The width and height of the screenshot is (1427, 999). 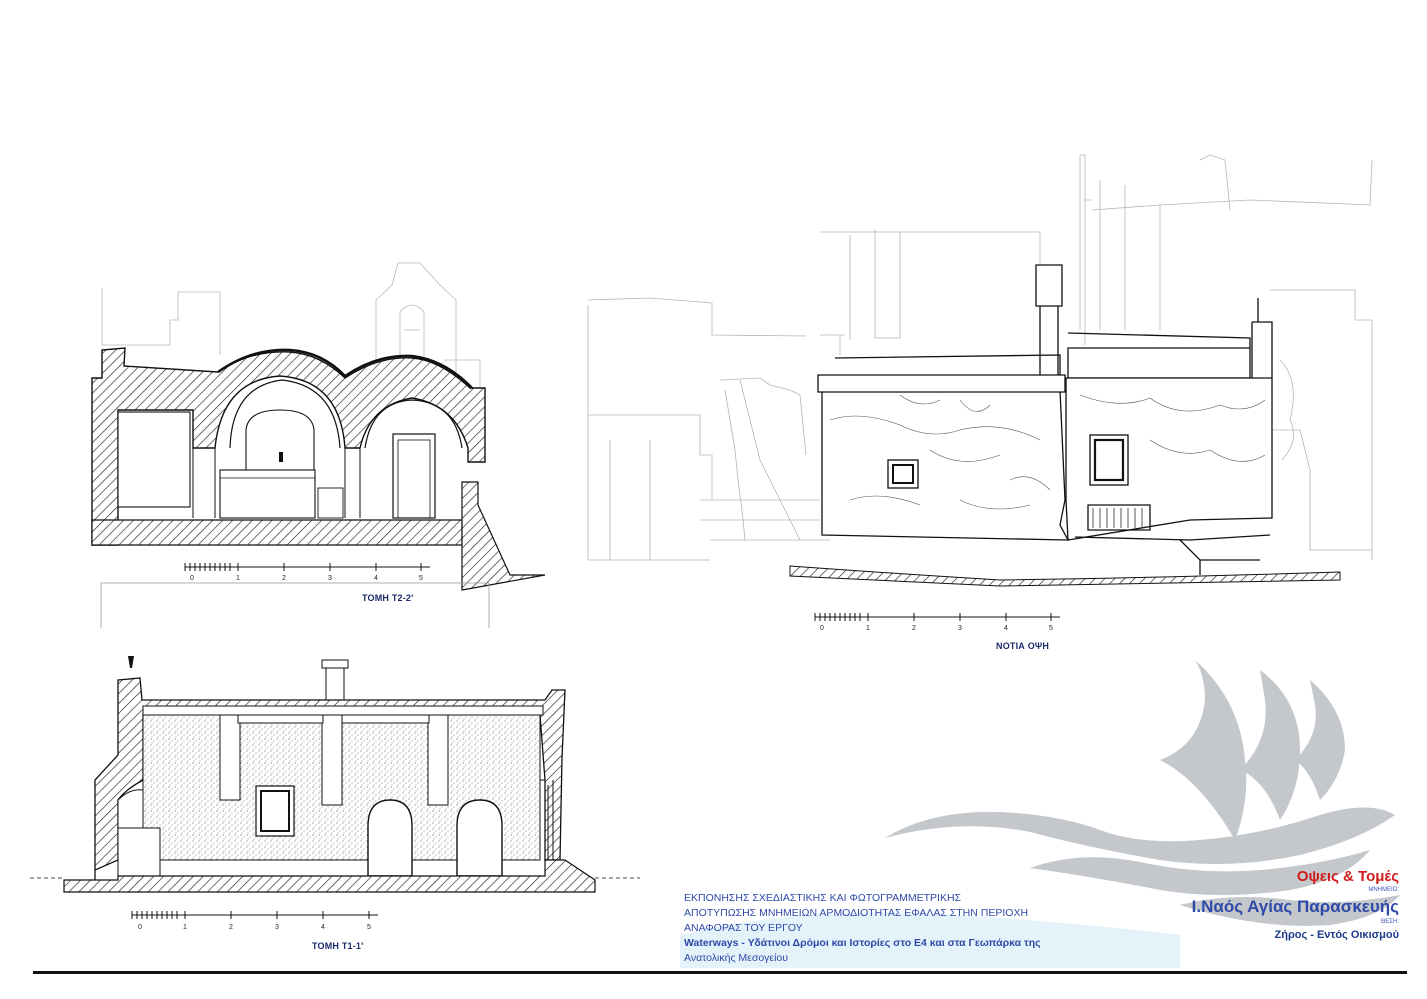 I want to click on section-t2-label: ΤΟΜΗ Τ2-2', so click(x=388, y=598).